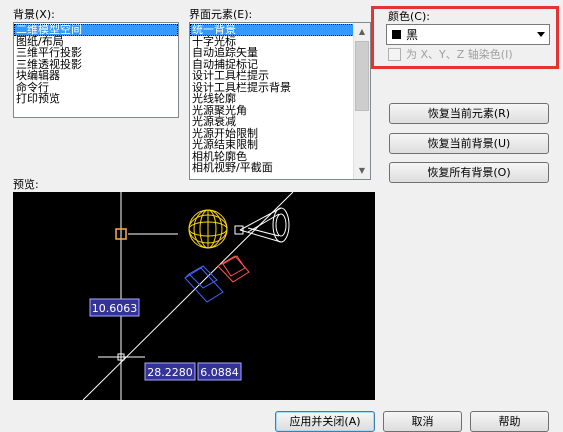  What do you see at coordinates (115, 308) in the screenshot?
I see `dimension-value-a: 10.6063` at bounding box center [115, 308].